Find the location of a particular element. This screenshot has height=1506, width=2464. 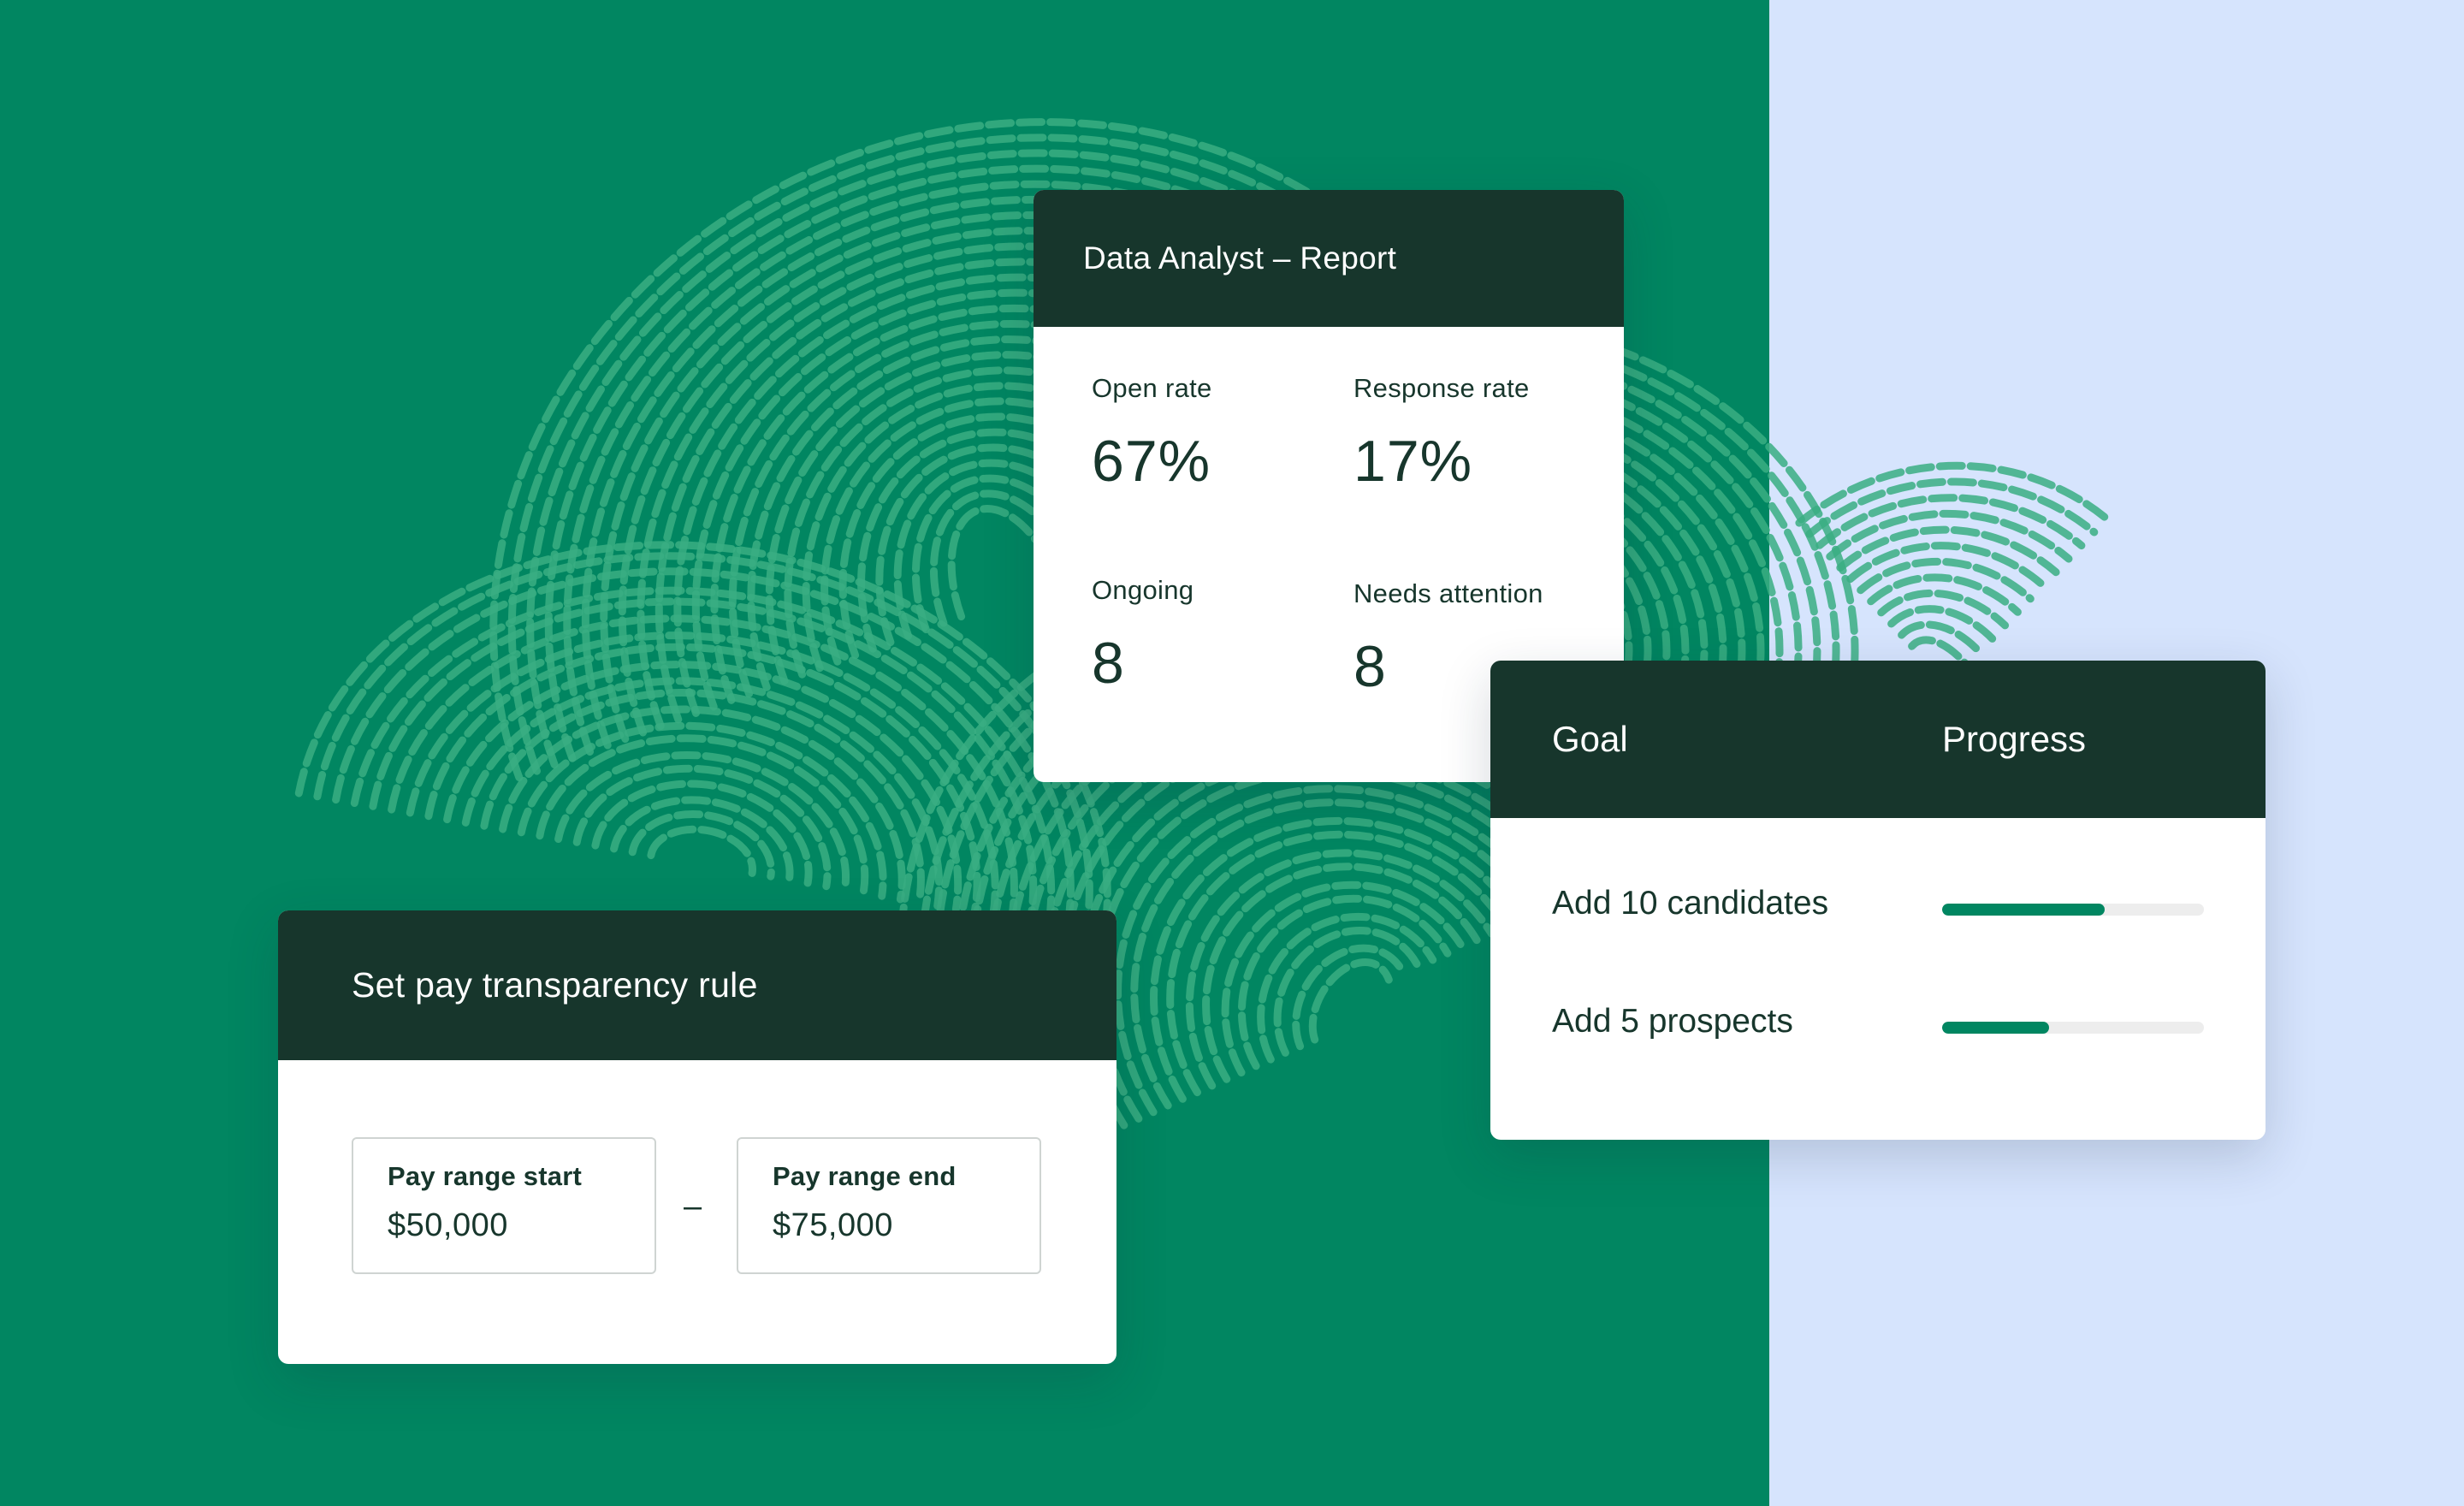

goal-card-header: Goal Progress is located at coordinates (1878, 739).